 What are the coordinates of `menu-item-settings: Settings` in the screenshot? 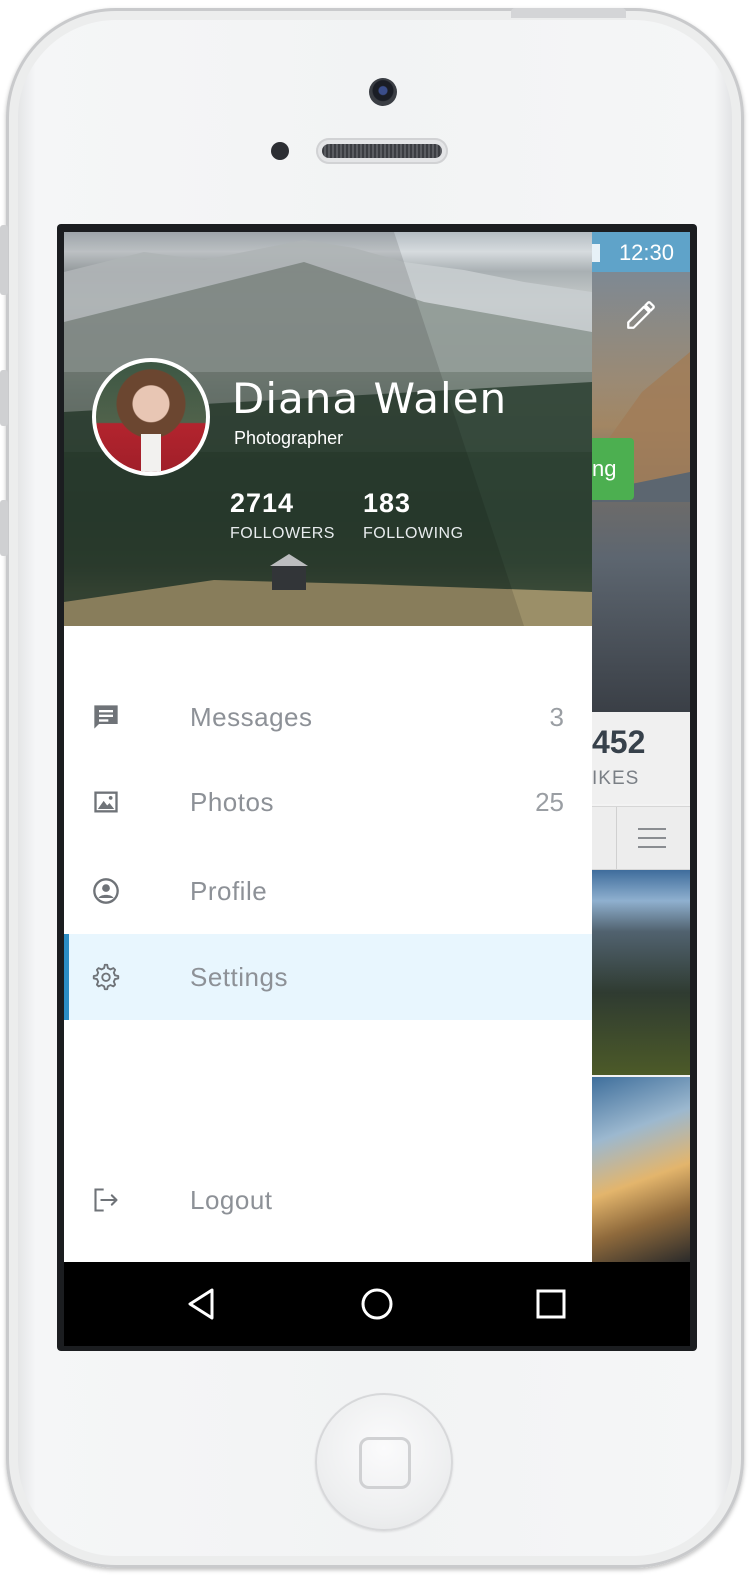 It's located at (328, 977).